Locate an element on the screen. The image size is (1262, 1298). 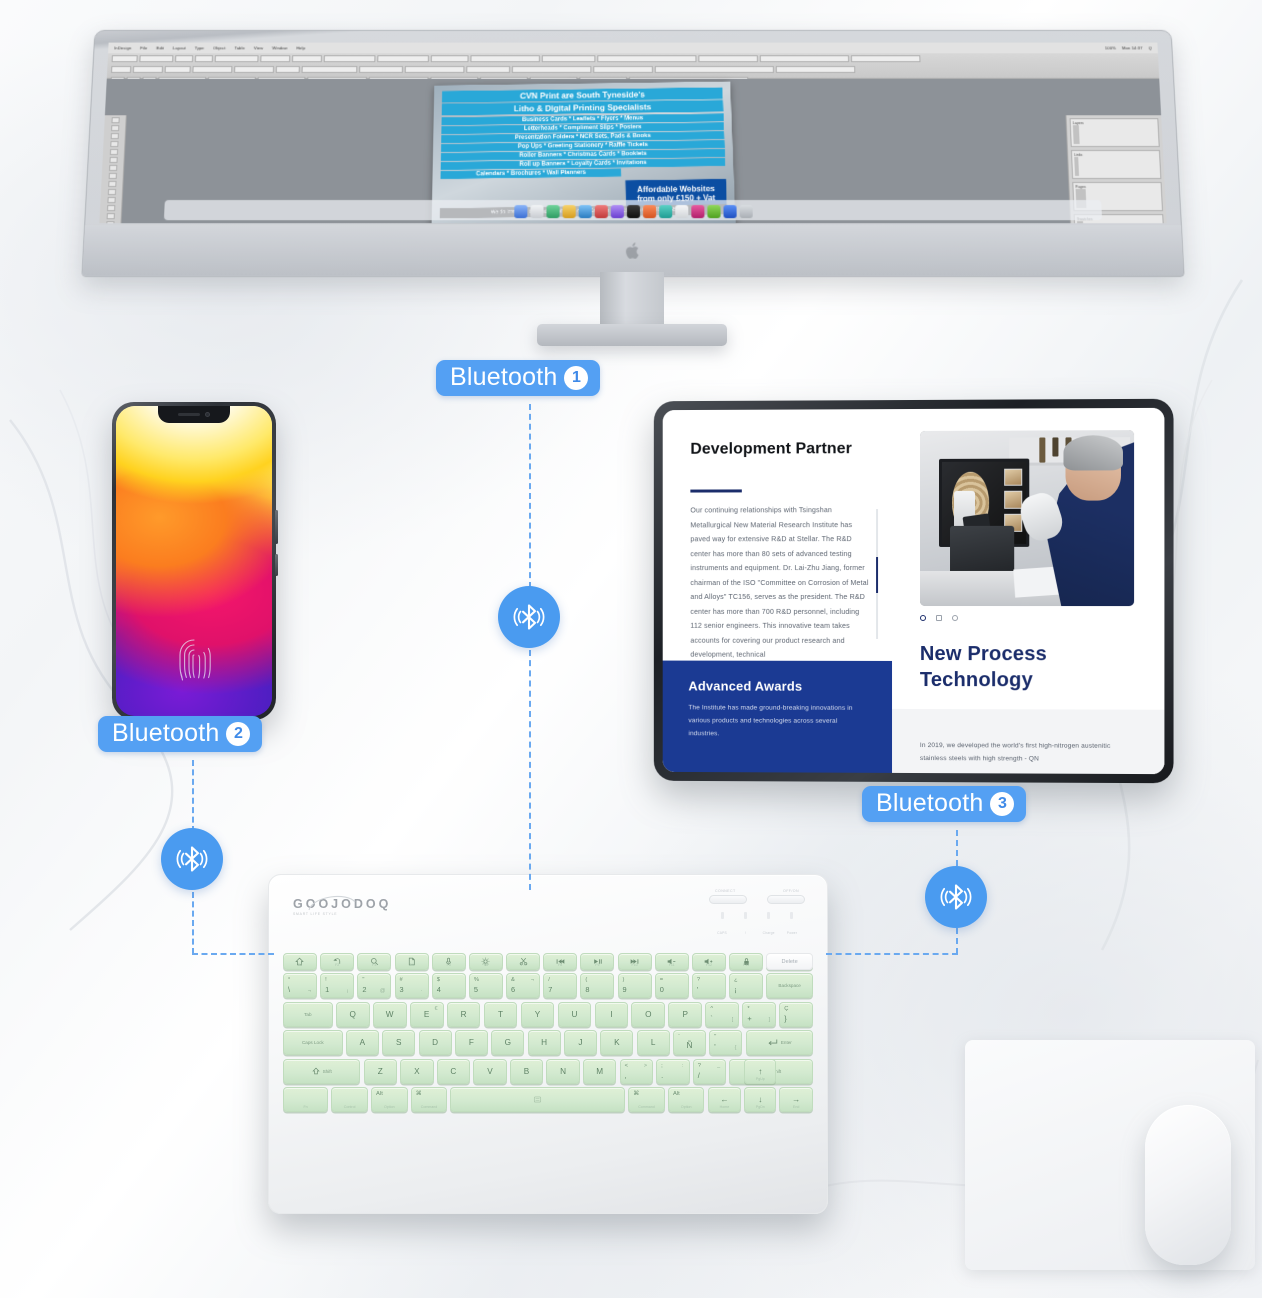
key-h: H is located at coordinates (544, 1043).